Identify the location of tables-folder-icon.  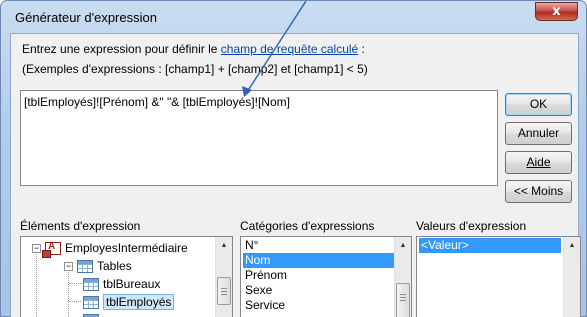
(85, 266).